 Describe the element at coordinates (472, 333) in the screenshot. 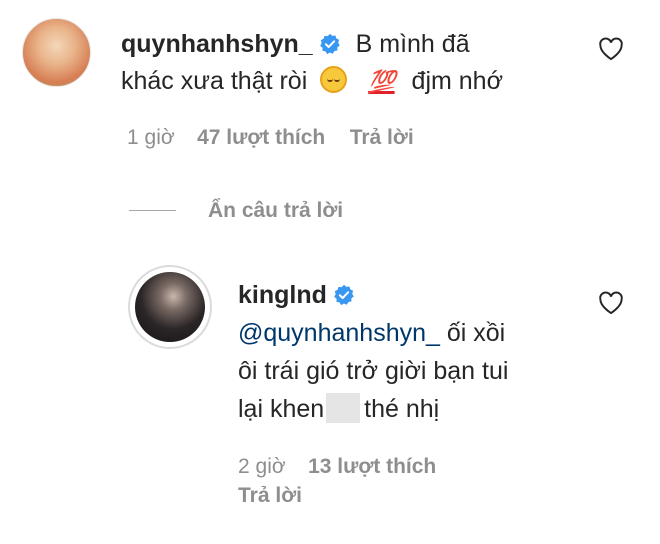

I see `reply-text-line1: ối xồi` at that location.